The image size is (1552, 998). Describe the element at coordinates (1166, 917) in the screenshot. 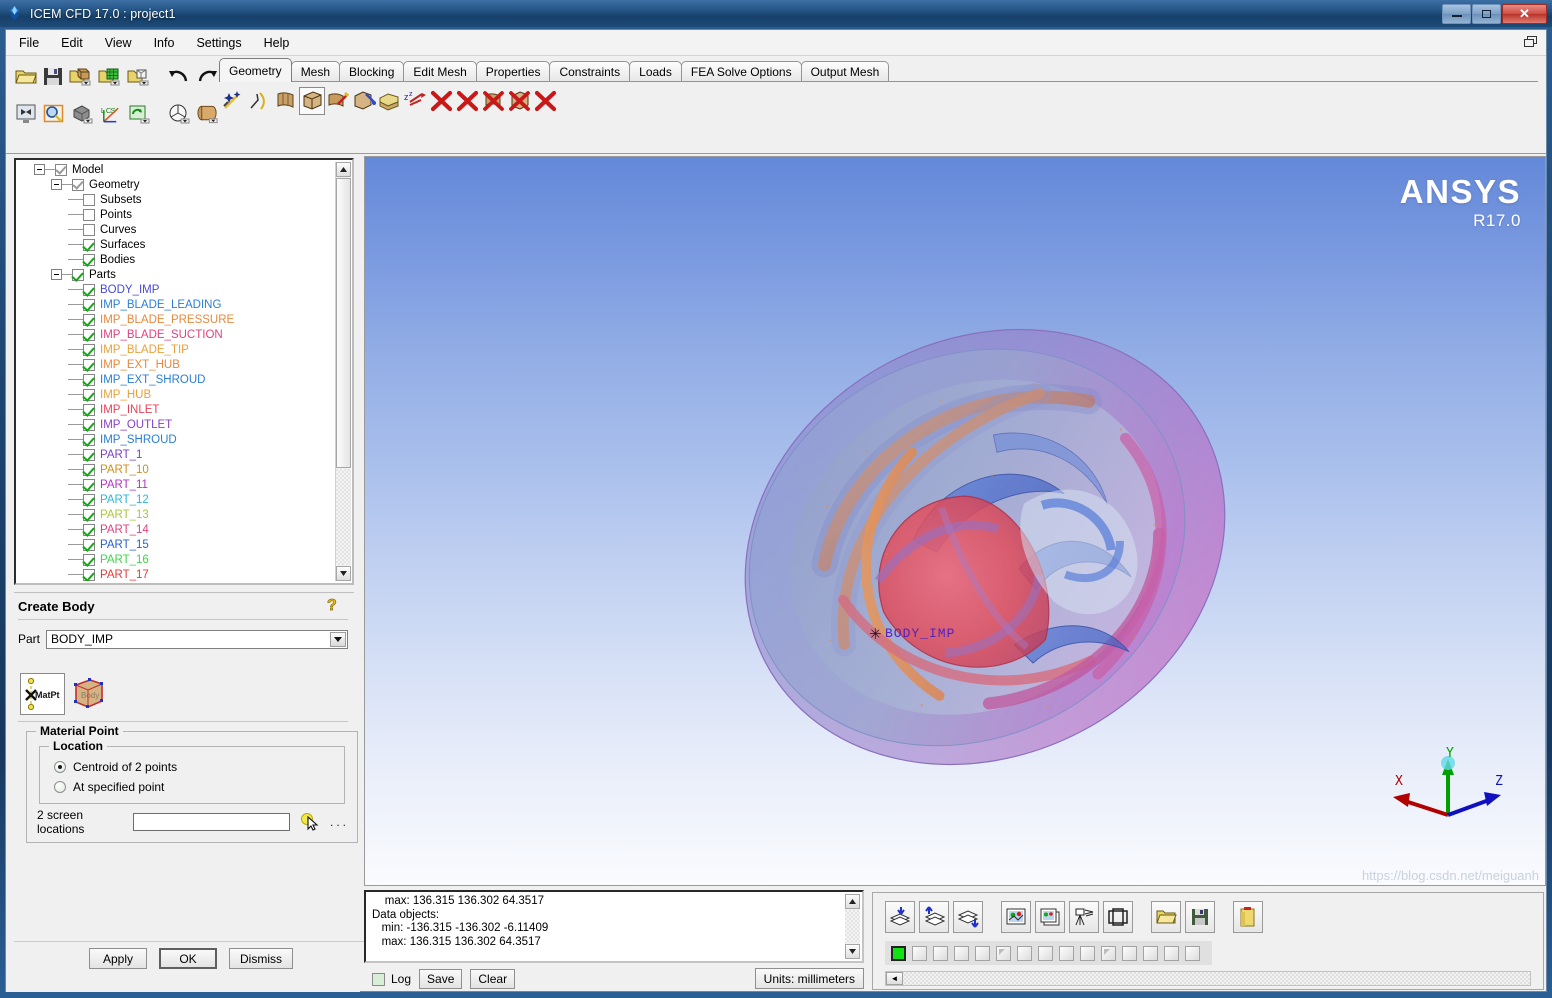

I see `open-view-icon` at that location.